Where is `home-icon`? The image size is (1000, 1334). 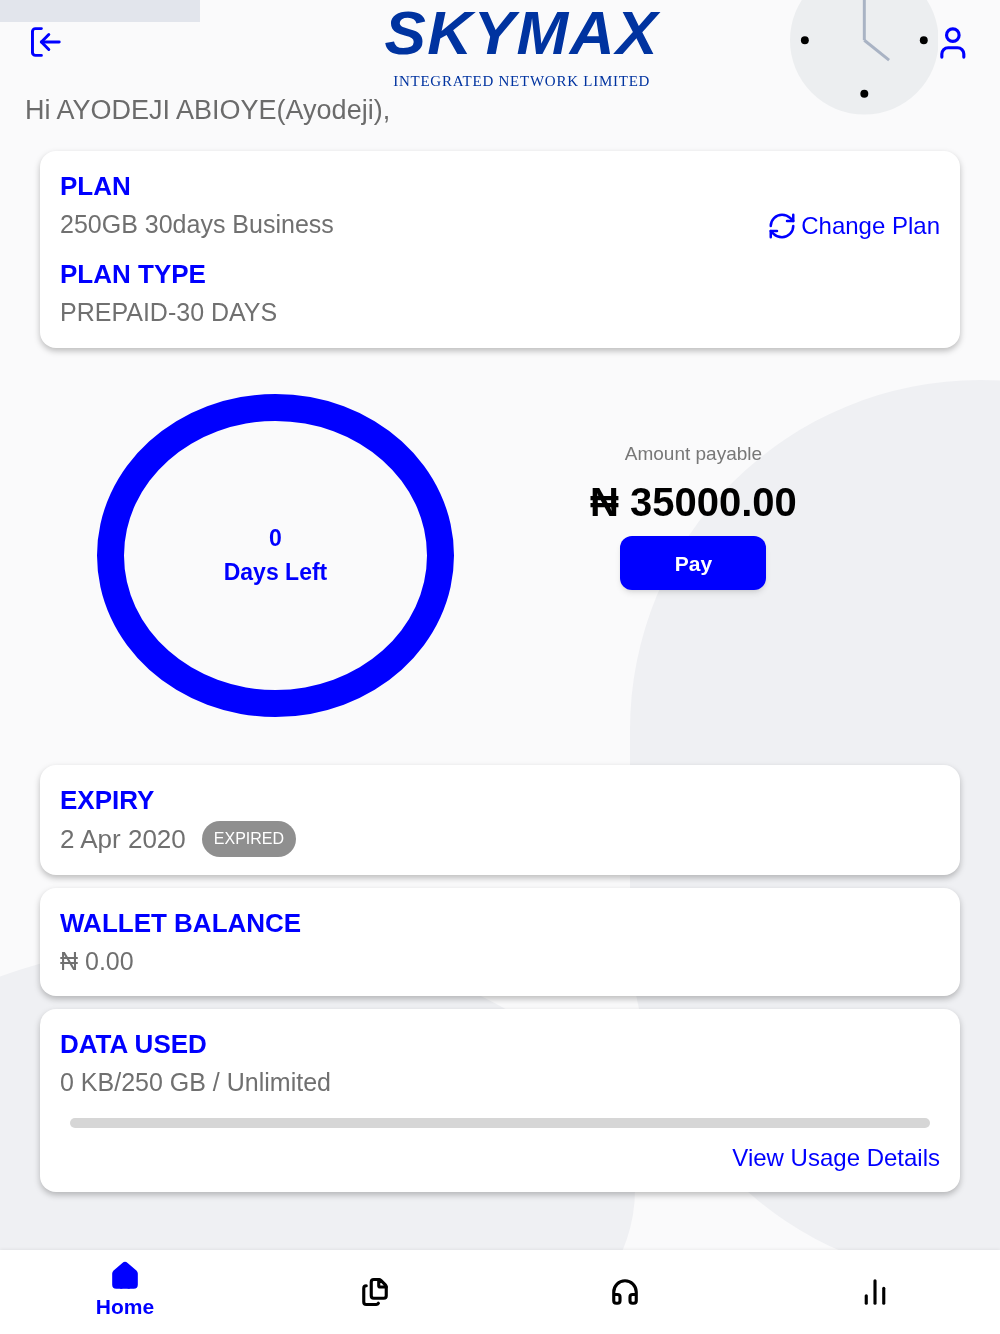 home-icon is located at coordinates (125, 1276).